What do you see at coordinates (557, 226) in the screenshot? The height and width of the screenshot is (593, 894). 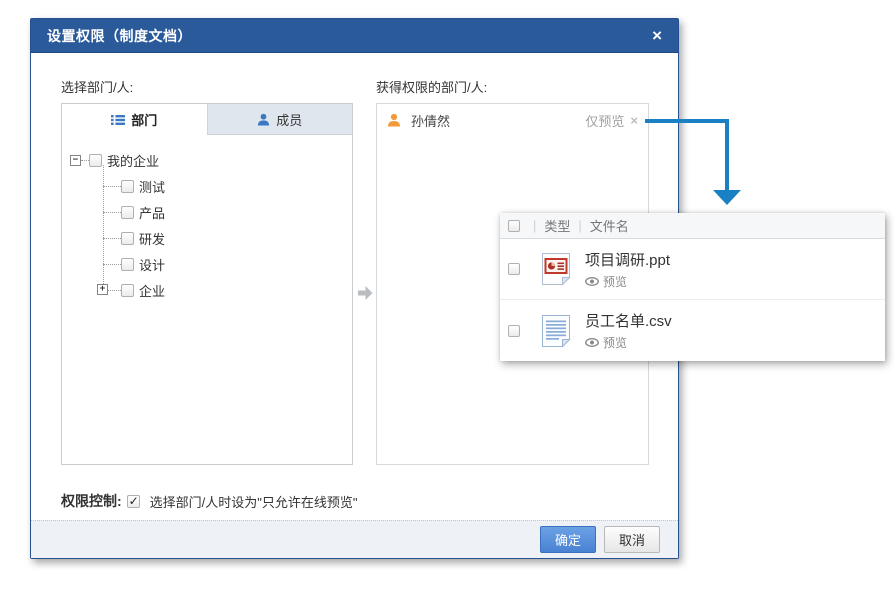 I see `column-header-type: 类型` at bounding box center [557, 226].